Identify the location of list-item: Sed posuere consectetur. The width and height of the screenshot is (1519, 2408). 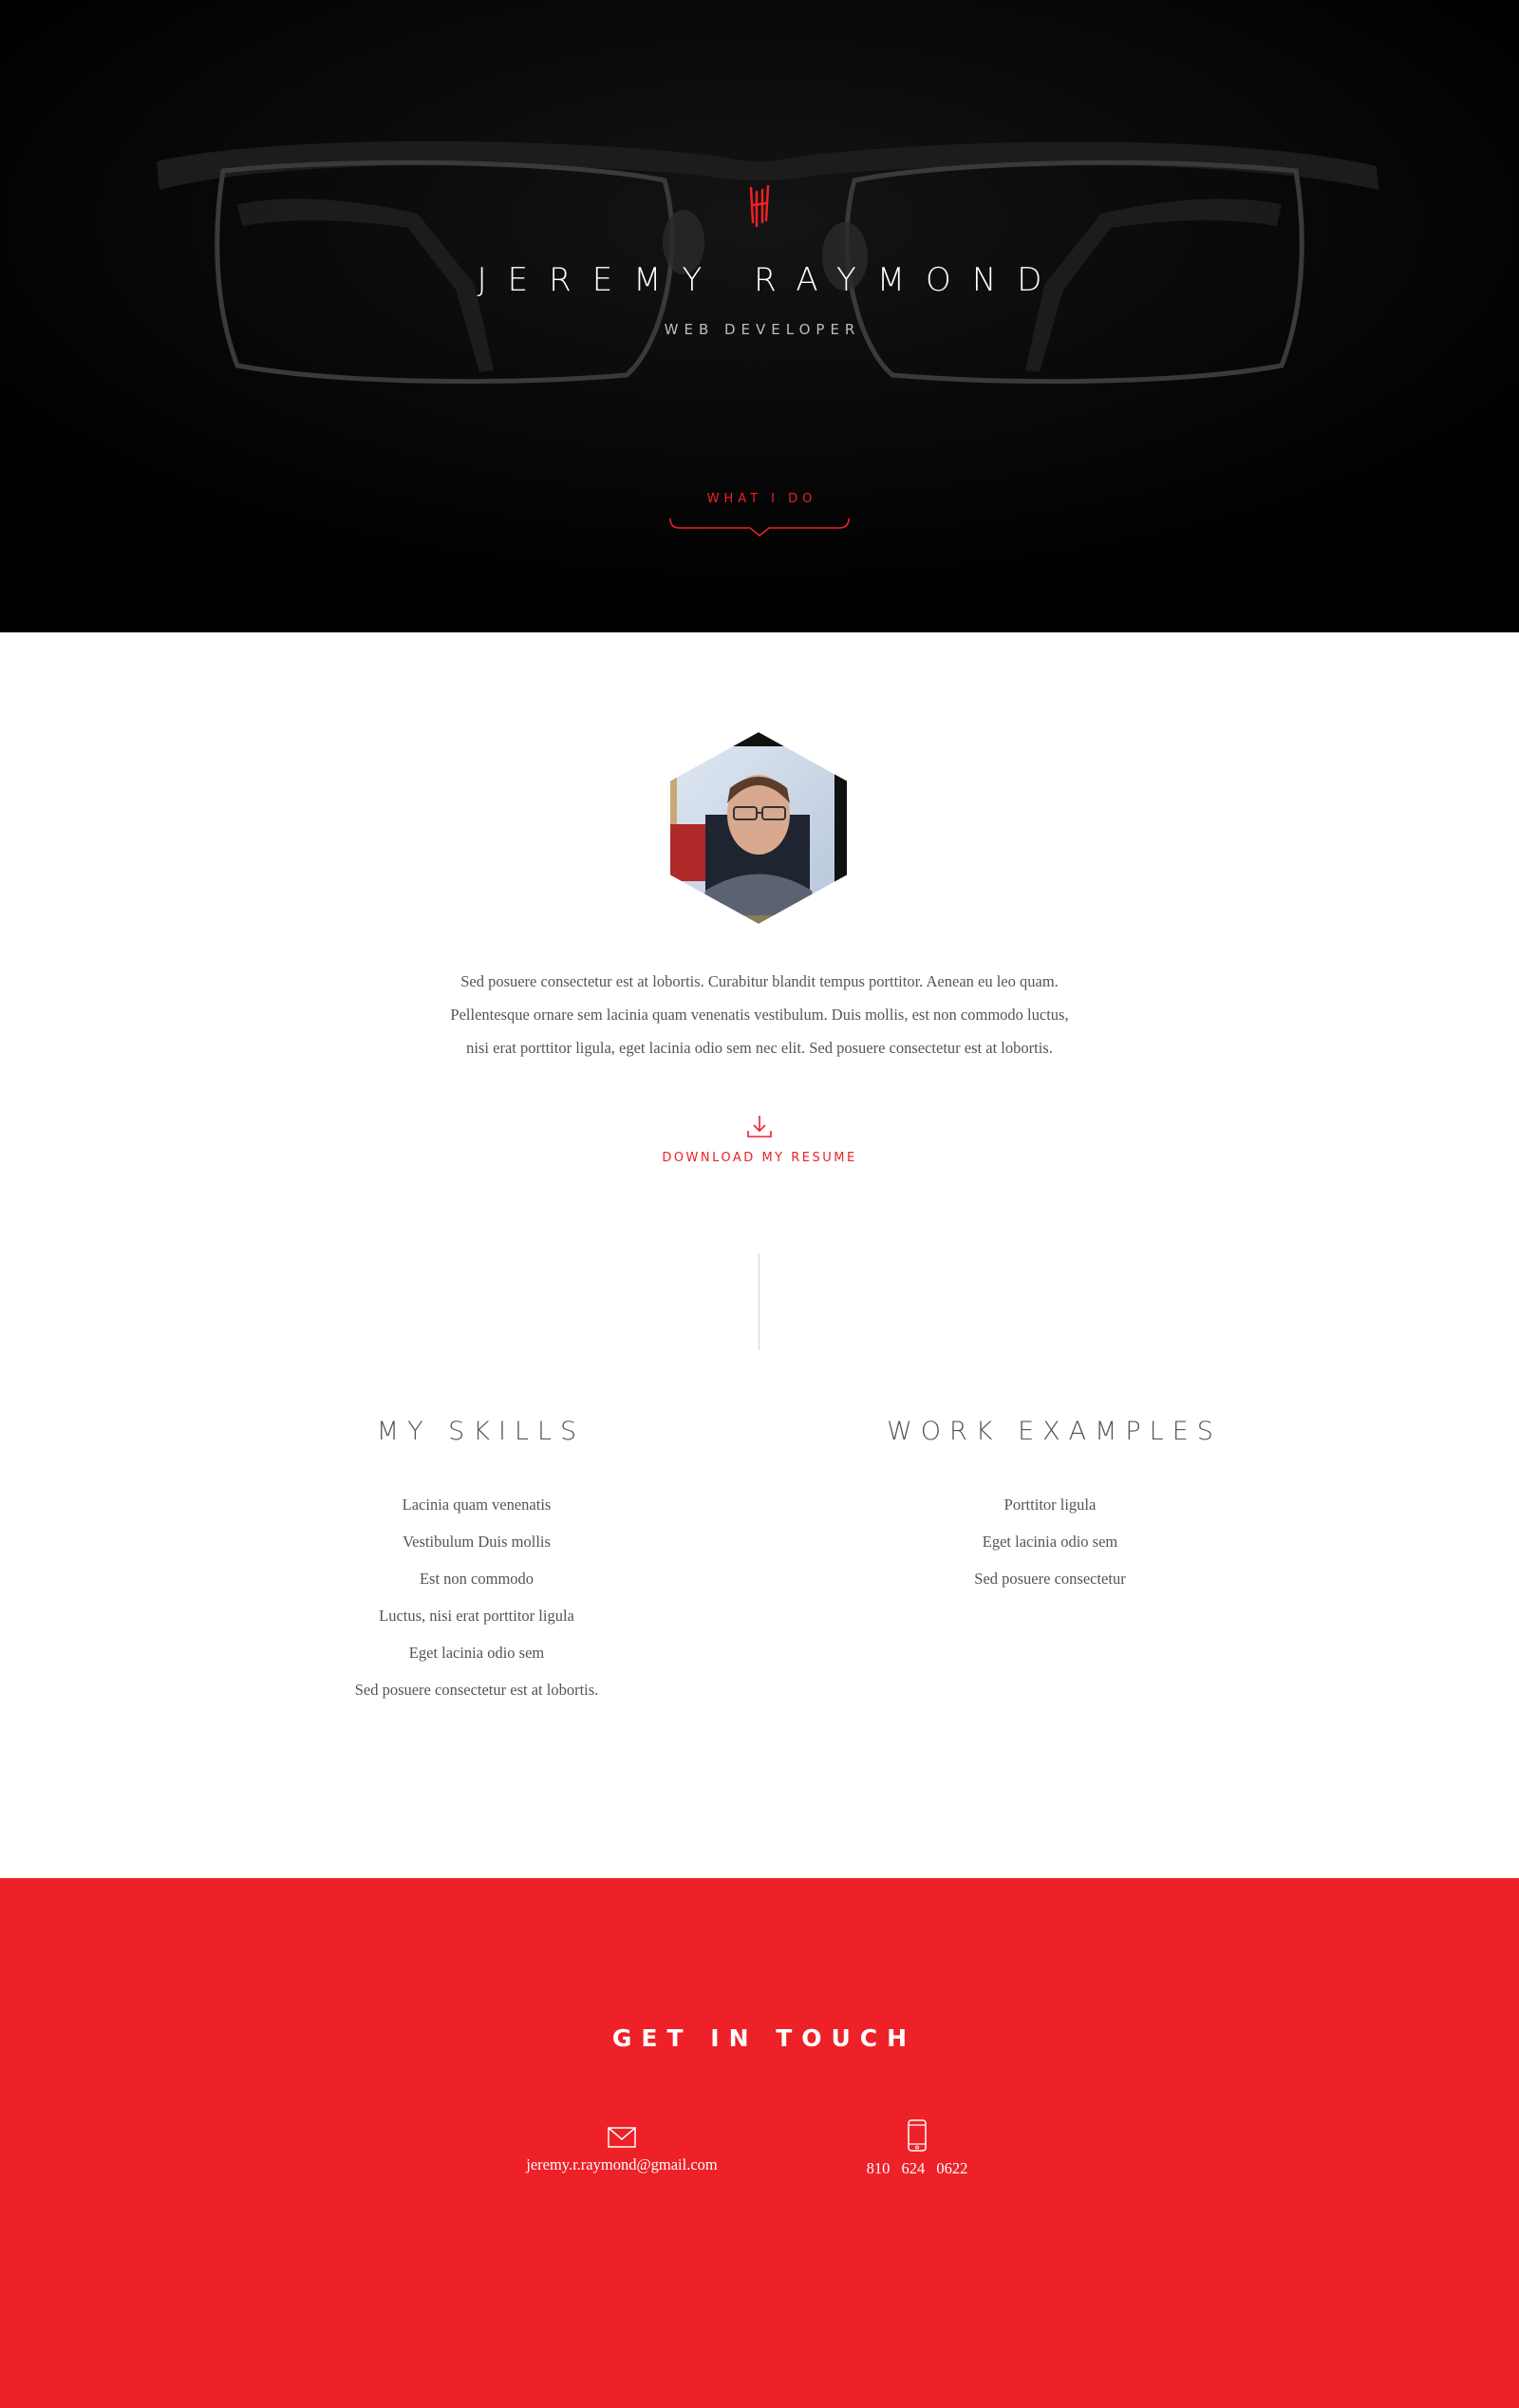
(1050, 1578).